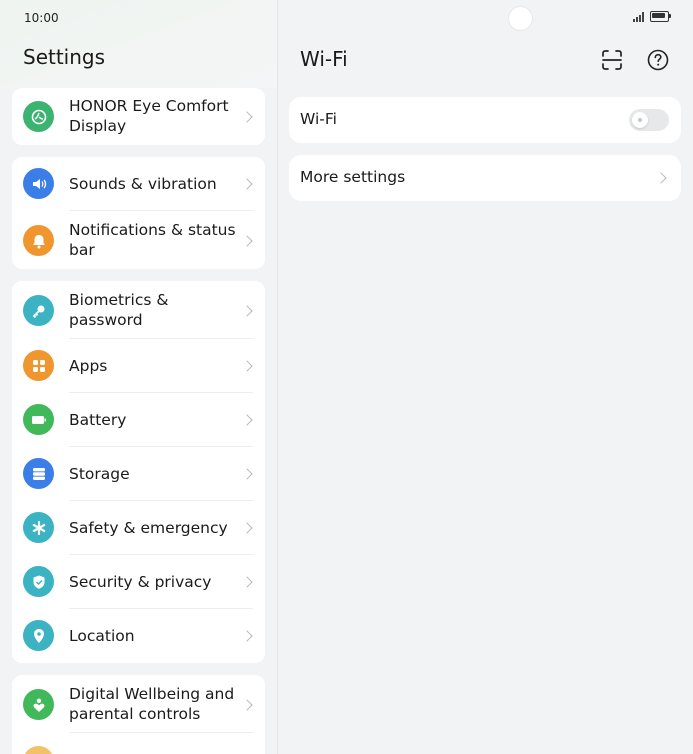 This screenshot has width=693, height=754. I want to click on settings-item-label: Safety & emergency, so click(148, 528).